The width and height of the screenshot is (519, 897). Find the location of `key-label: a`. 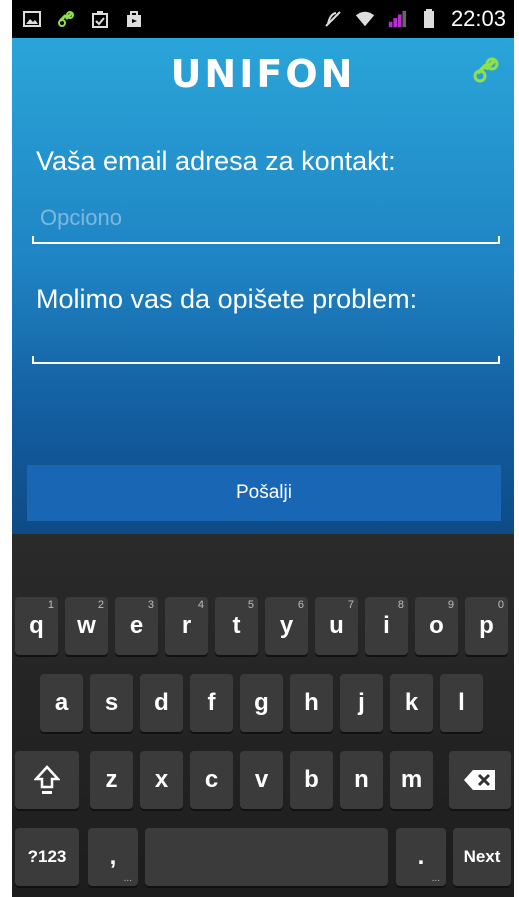

key-label: a is located at coordinates (61, 702).